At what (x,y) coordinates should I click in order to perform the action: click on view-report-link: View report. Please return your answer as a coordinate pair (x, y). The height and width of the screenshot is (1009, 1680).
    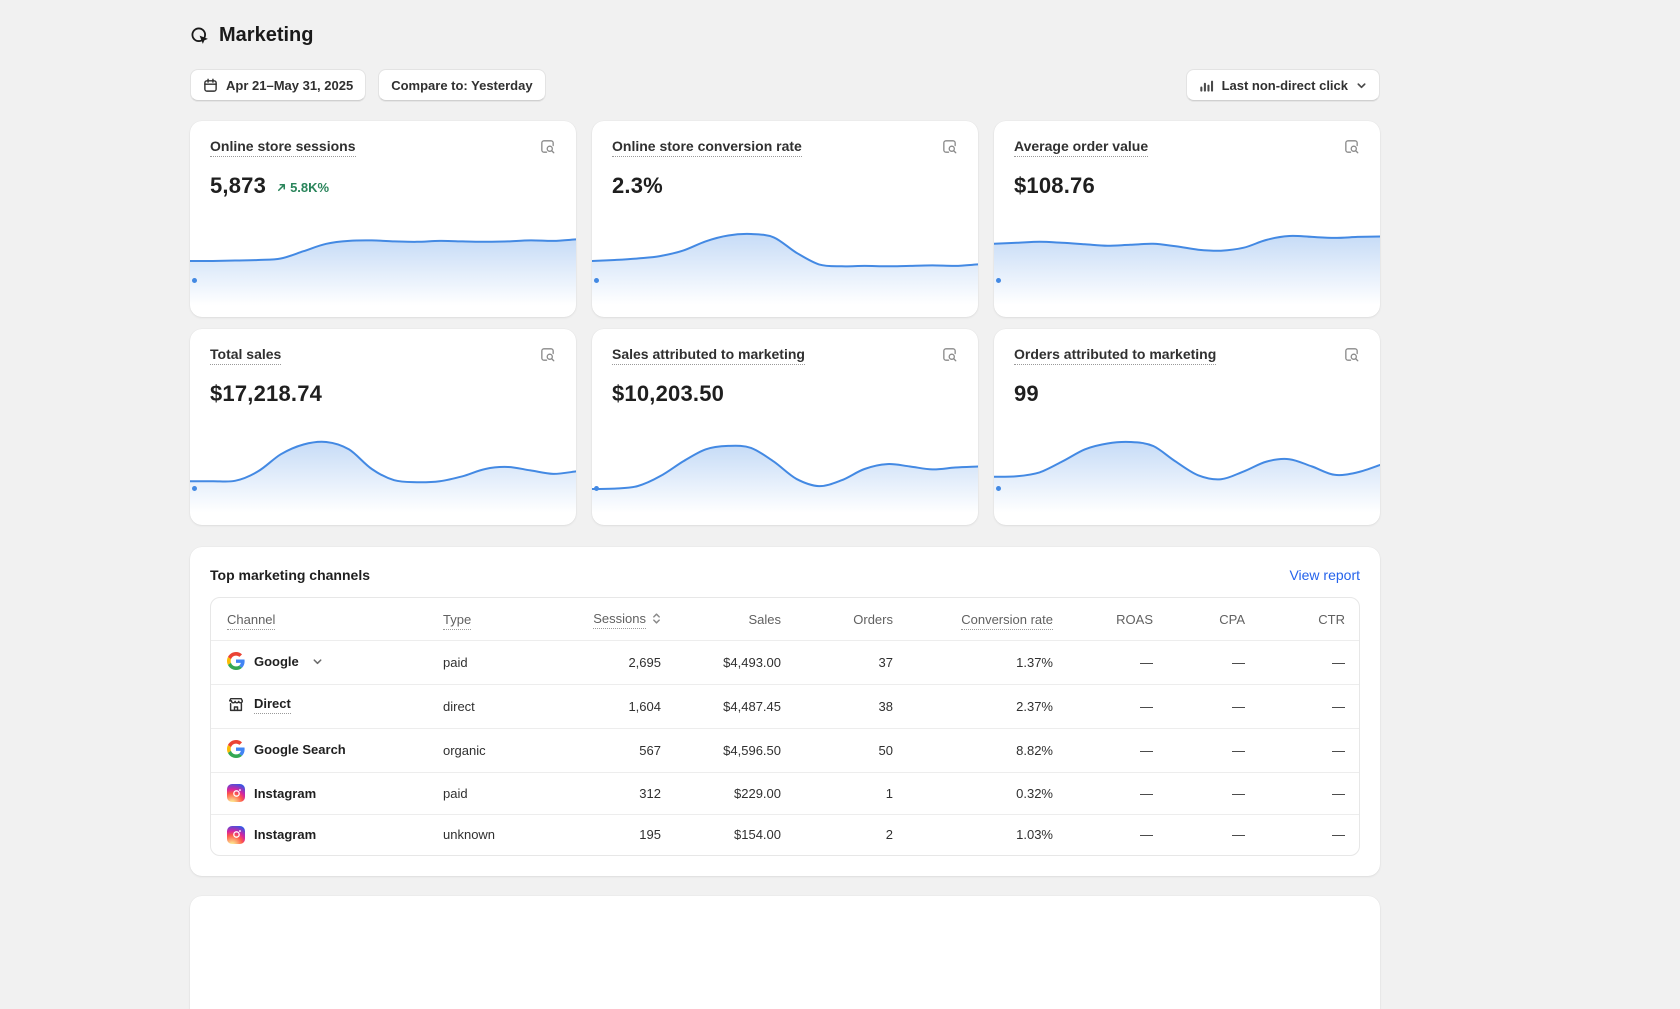
    Looking at the image, I should click on (1324, 575).